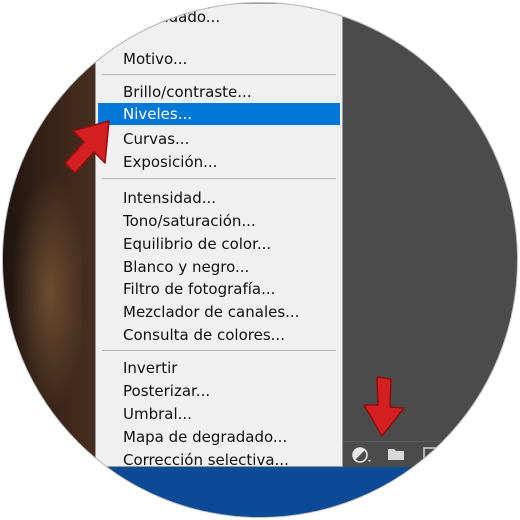 This screenshot has height=520, width=520. I want to click on taskbar, so click(260, 492).